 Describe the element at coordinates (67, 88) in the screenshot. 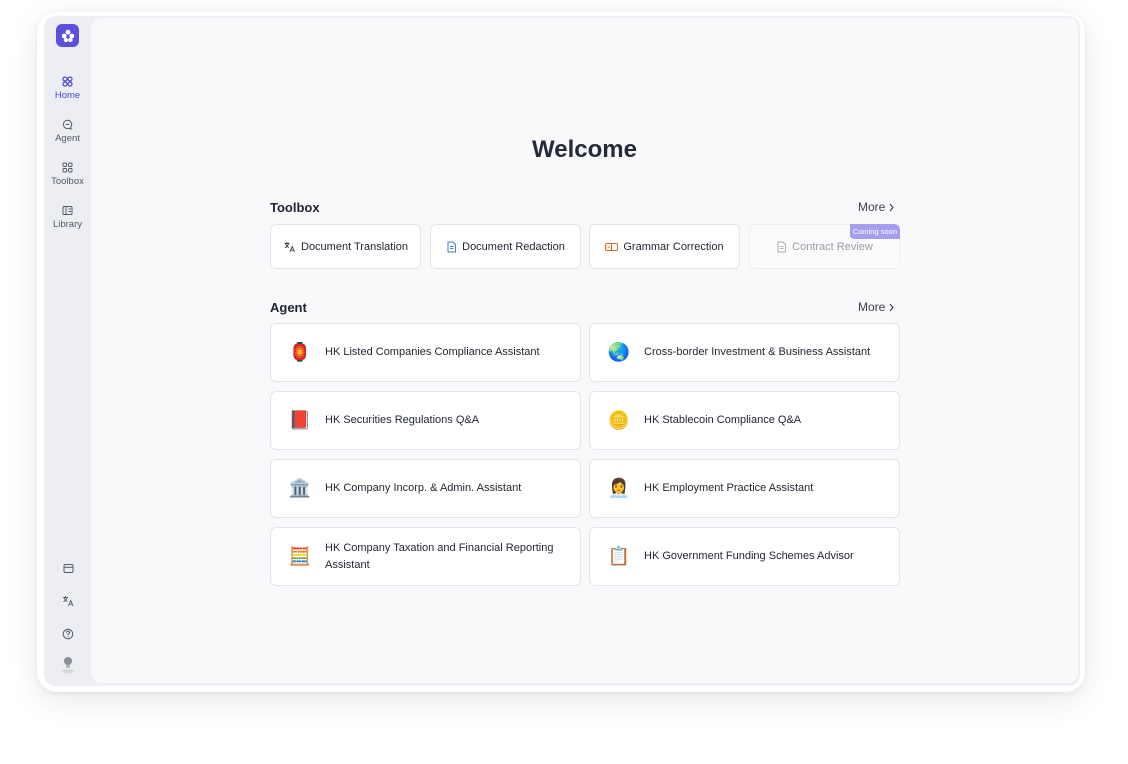

I see `sidebar-item-home: Home` at that location.